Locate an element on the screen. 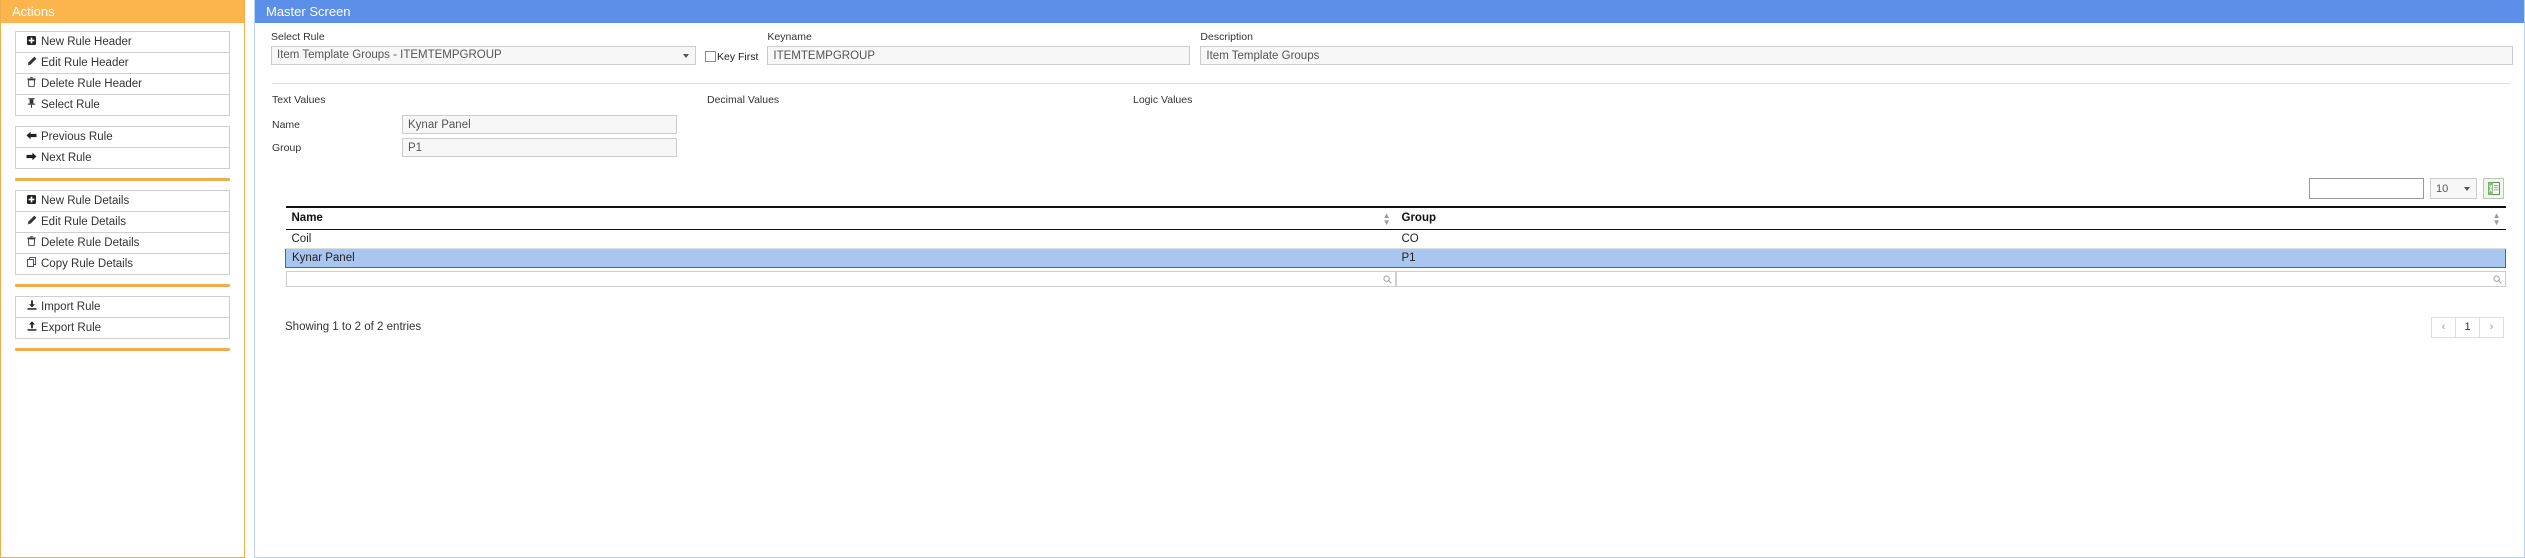 This screenshot has width=2525, height=558. table-body: Coil CO Kynar Panel P1 is located at coordinates (1395, 259).